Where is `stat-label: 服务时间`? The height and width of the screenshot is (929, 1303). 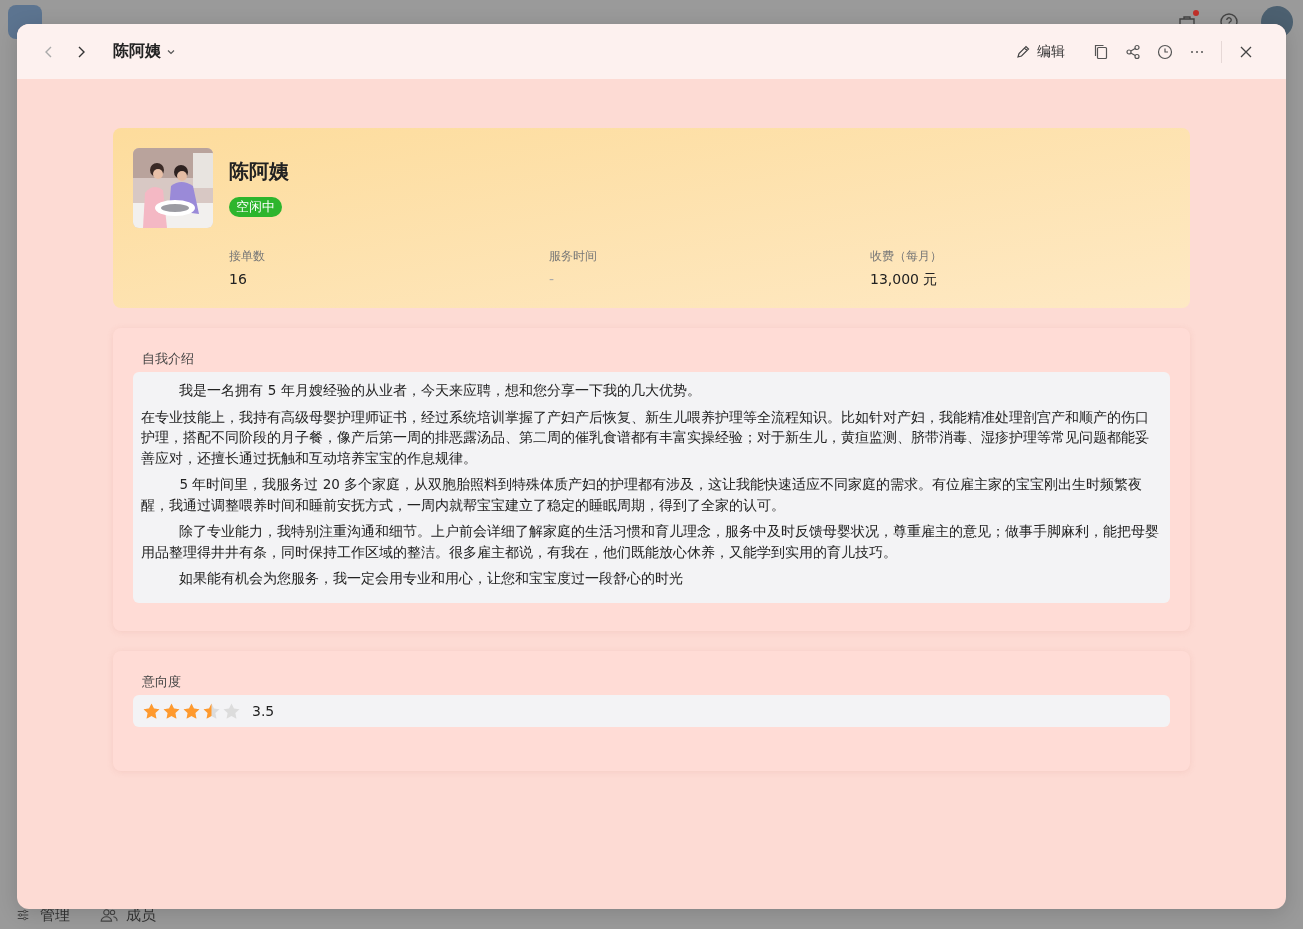 stat-label: 服务时间 is located at coordinates (573, 256).